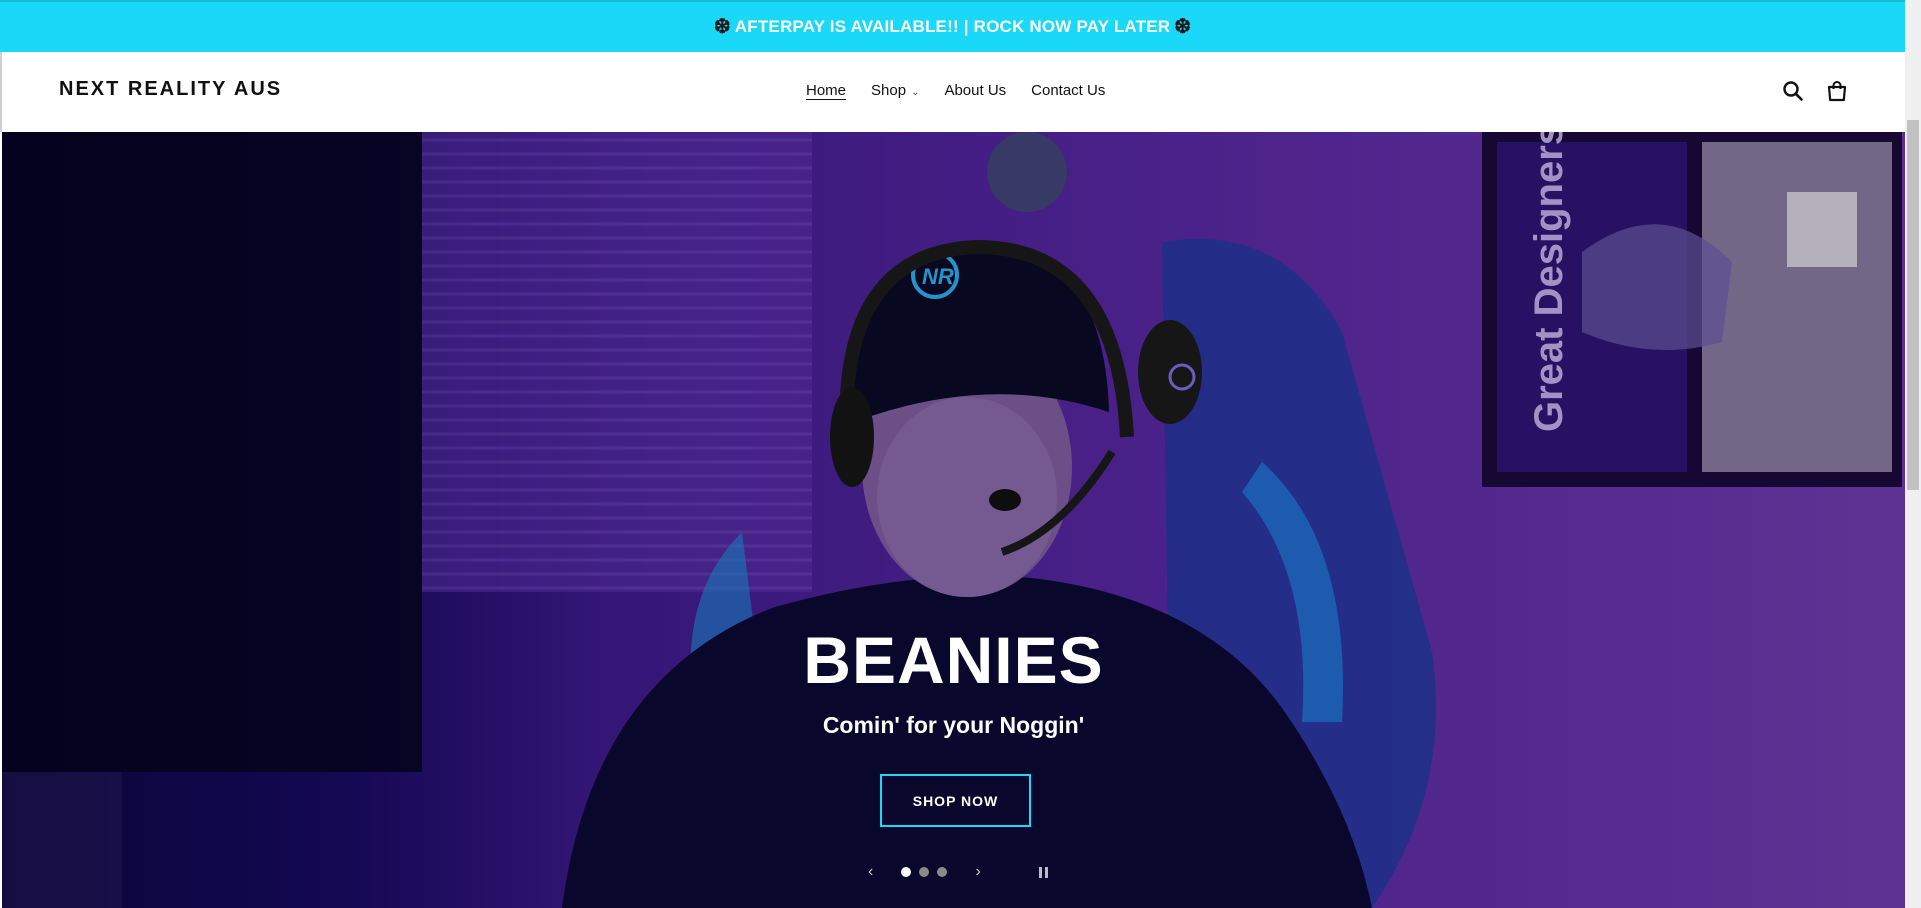 The height and width of the screenshot is (908, 1921). What do you see at coordinates (955, 800) in the screenshot?
I see `shop-now-button: SHOP NOW` at bounding box center [955, 800].